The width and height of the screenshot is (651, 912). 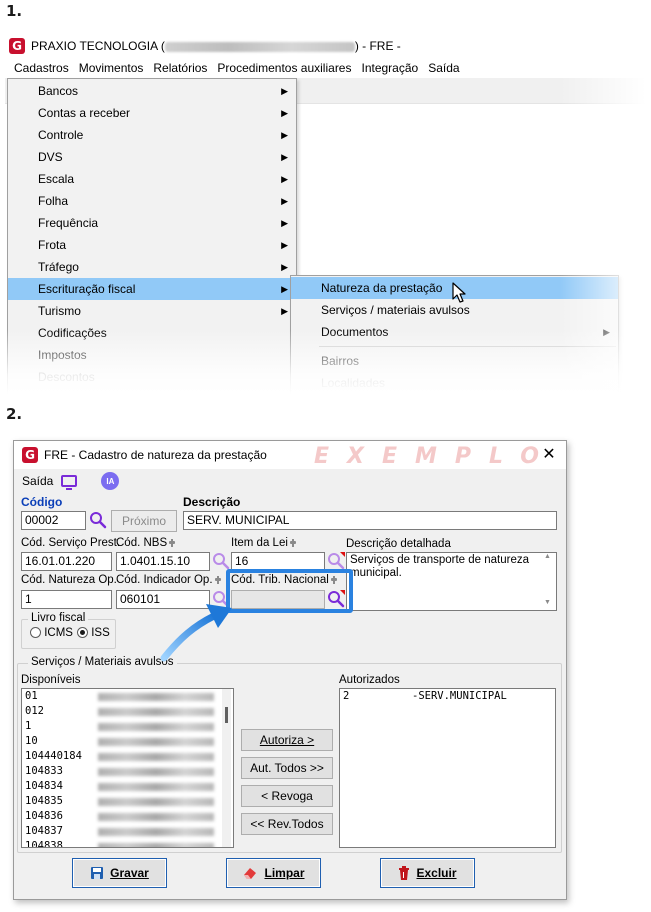 I want to click on app-title: PRAXIO TECNOLOGIA () - FRE -, so click(x=216, y=46).